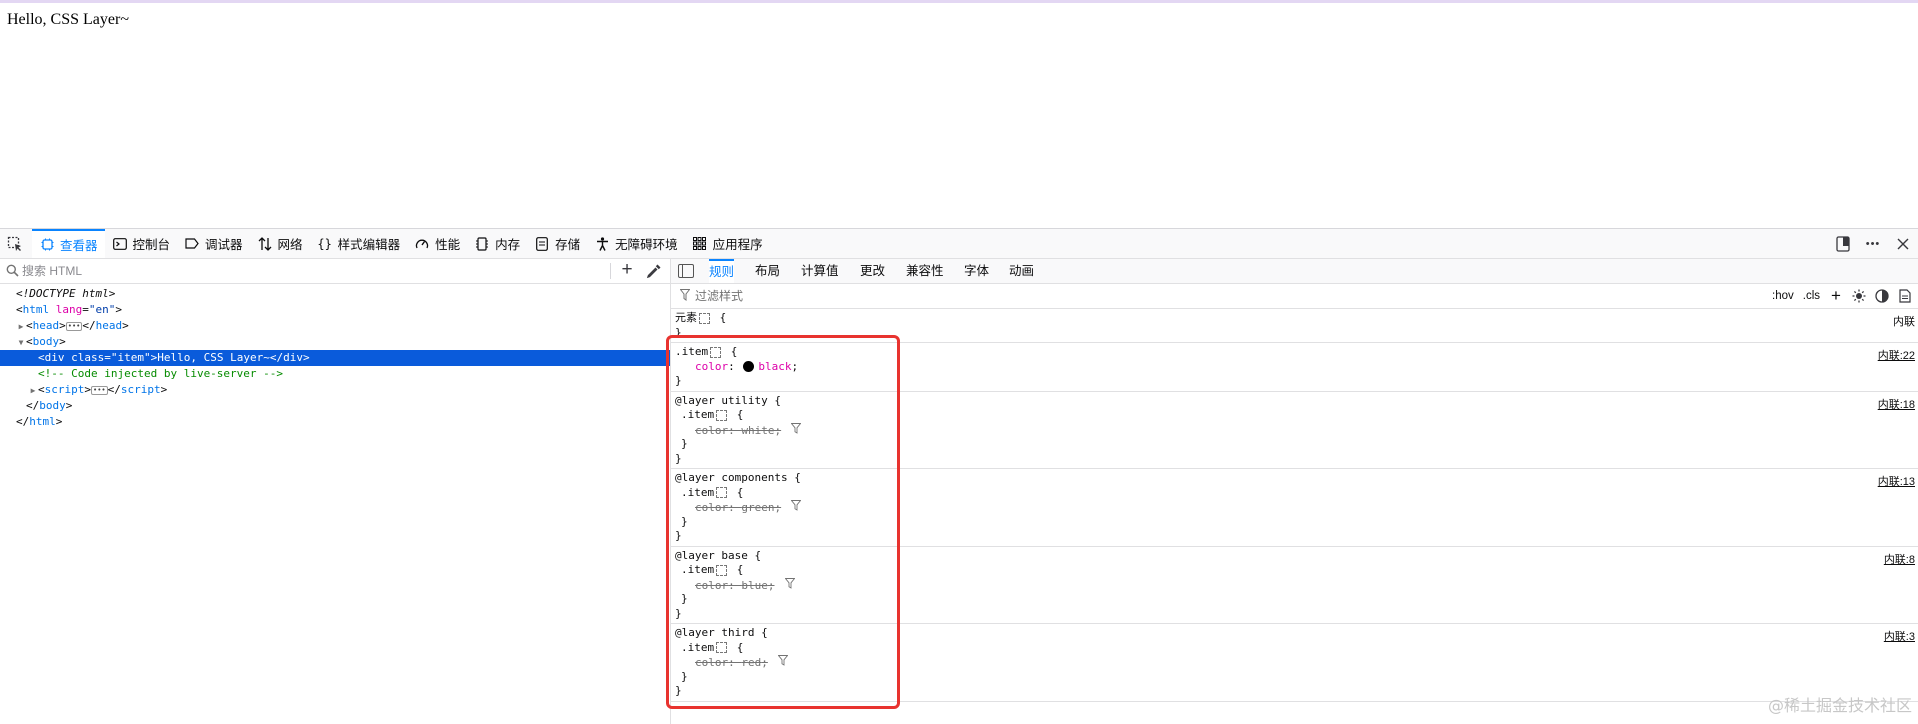 This screenshot has width=1918, height=724. What do you see at coordinates (312, 271) in the screenshot?
I see `html-search-input` at bounding box center [312, 271].